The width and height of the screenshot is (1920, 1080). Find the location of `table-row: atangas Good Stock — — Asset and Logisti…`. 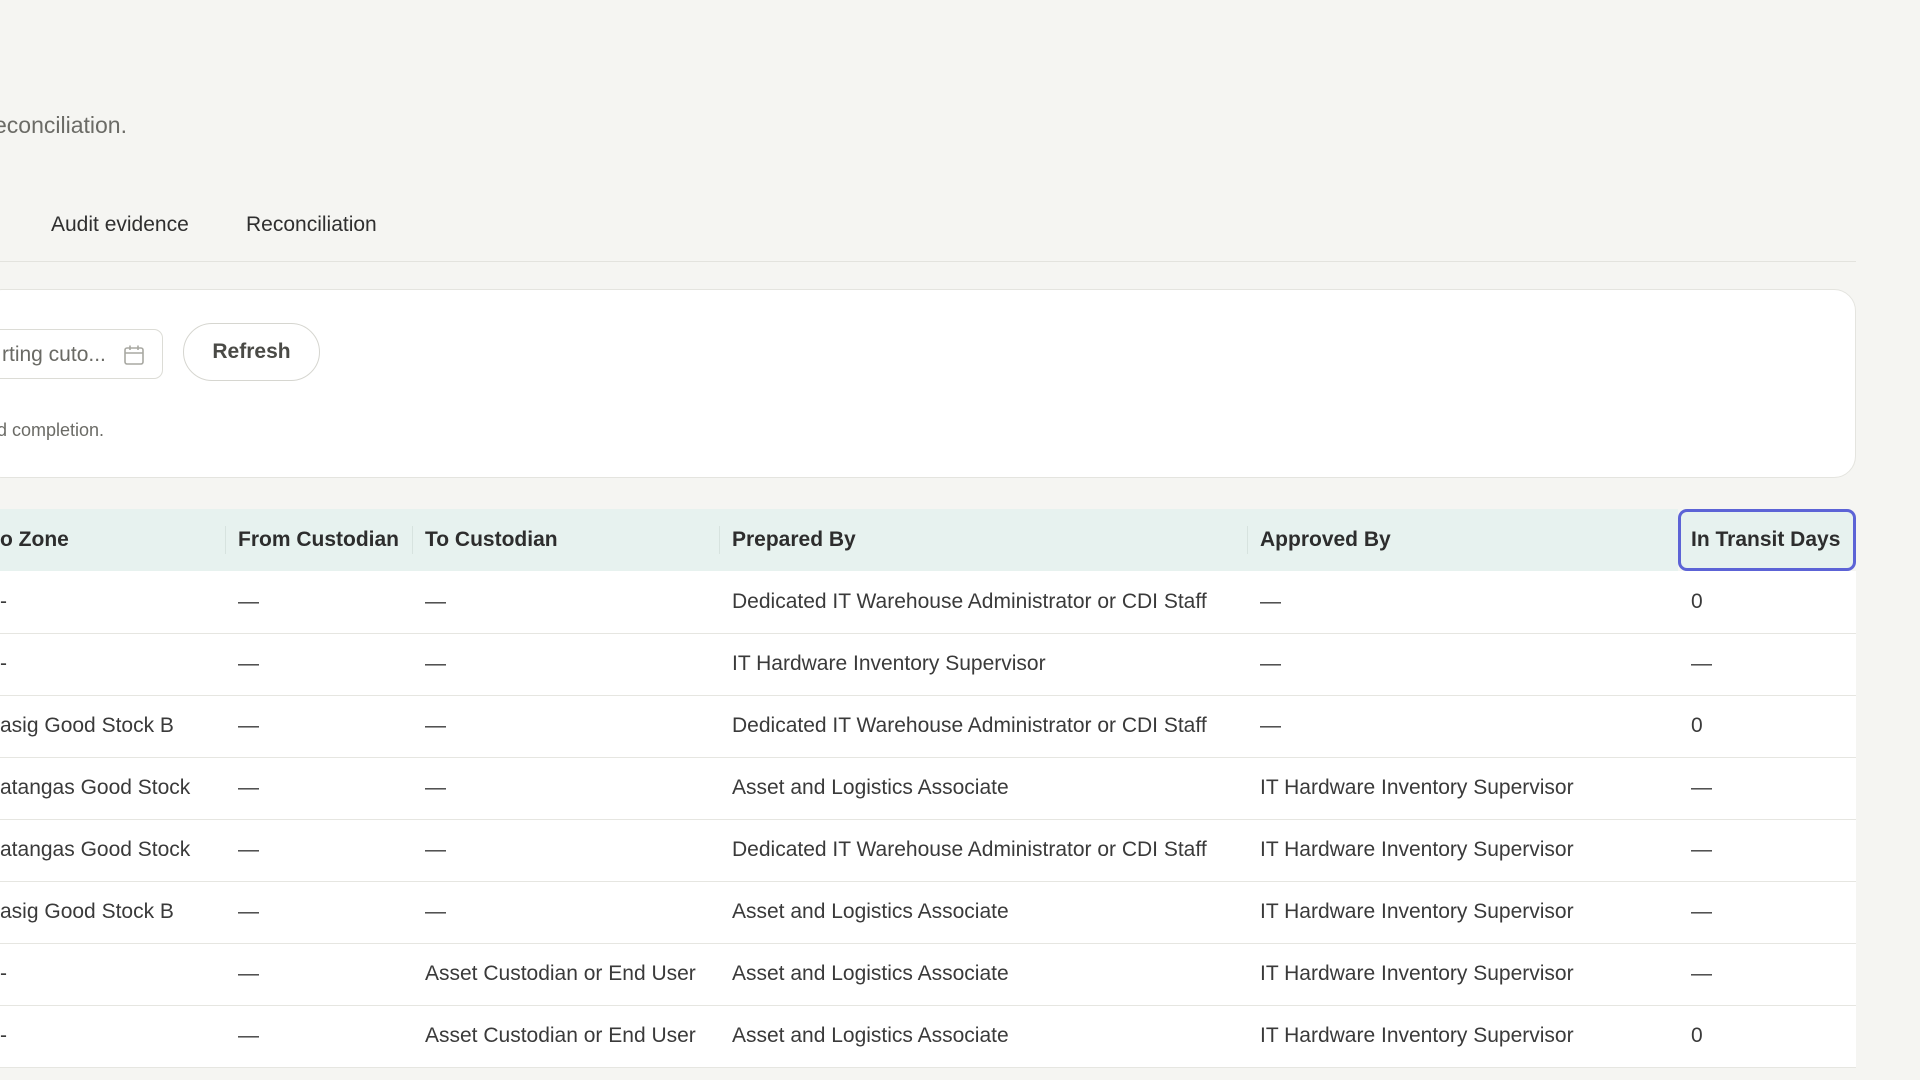

table-row: atangas Good Stock — — Asset and Logisti… is located at coordinates (928, 788).